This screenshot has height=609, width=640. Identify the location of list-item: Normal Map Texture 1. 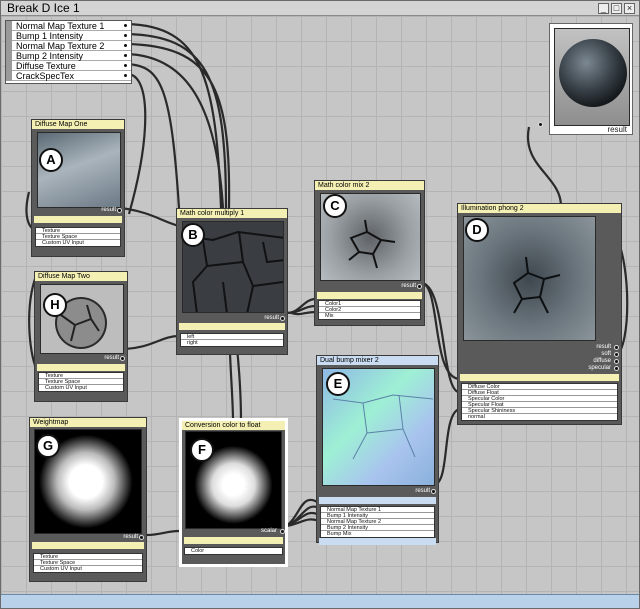
(68, 26).